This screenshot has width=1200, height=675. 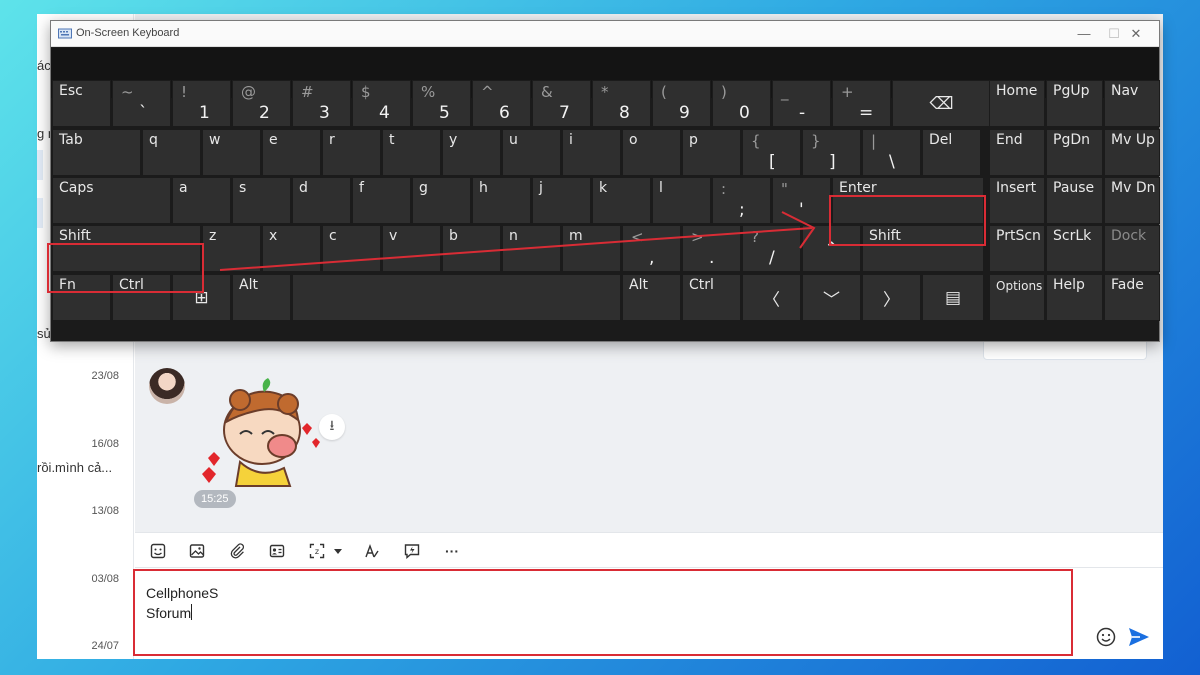 I want to click on key-symbol: ⊞, so click(x=201, y=297).